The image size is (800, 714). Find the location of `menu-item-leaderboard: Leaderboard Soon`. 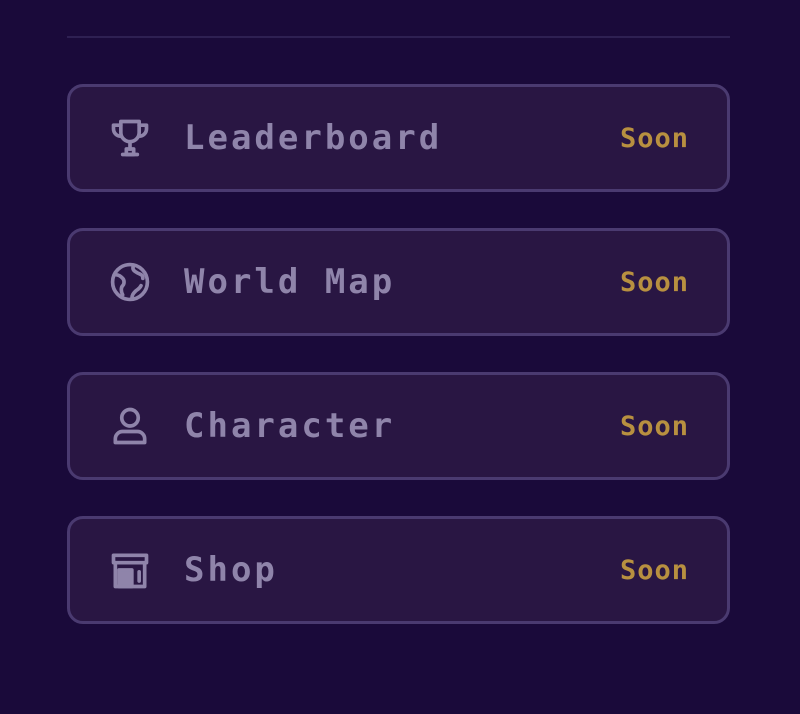

menu-item-leaderboard: Leaderboard Soon is located at coordinates (398, 138).